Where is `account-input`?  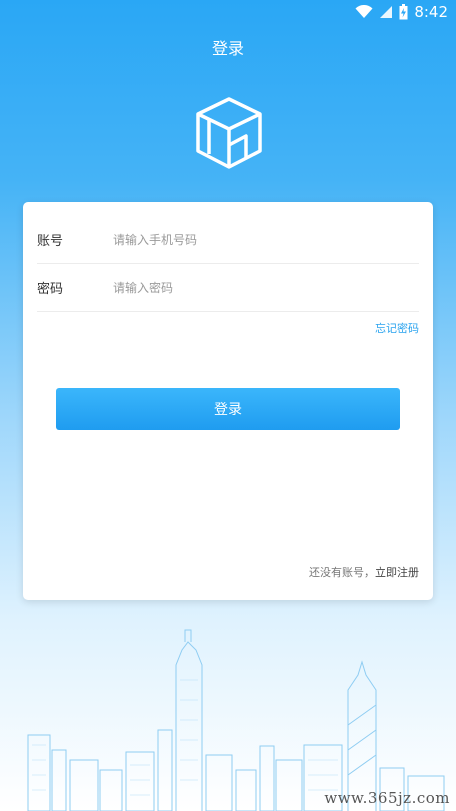 account-input is located at coordinates (266, 239).